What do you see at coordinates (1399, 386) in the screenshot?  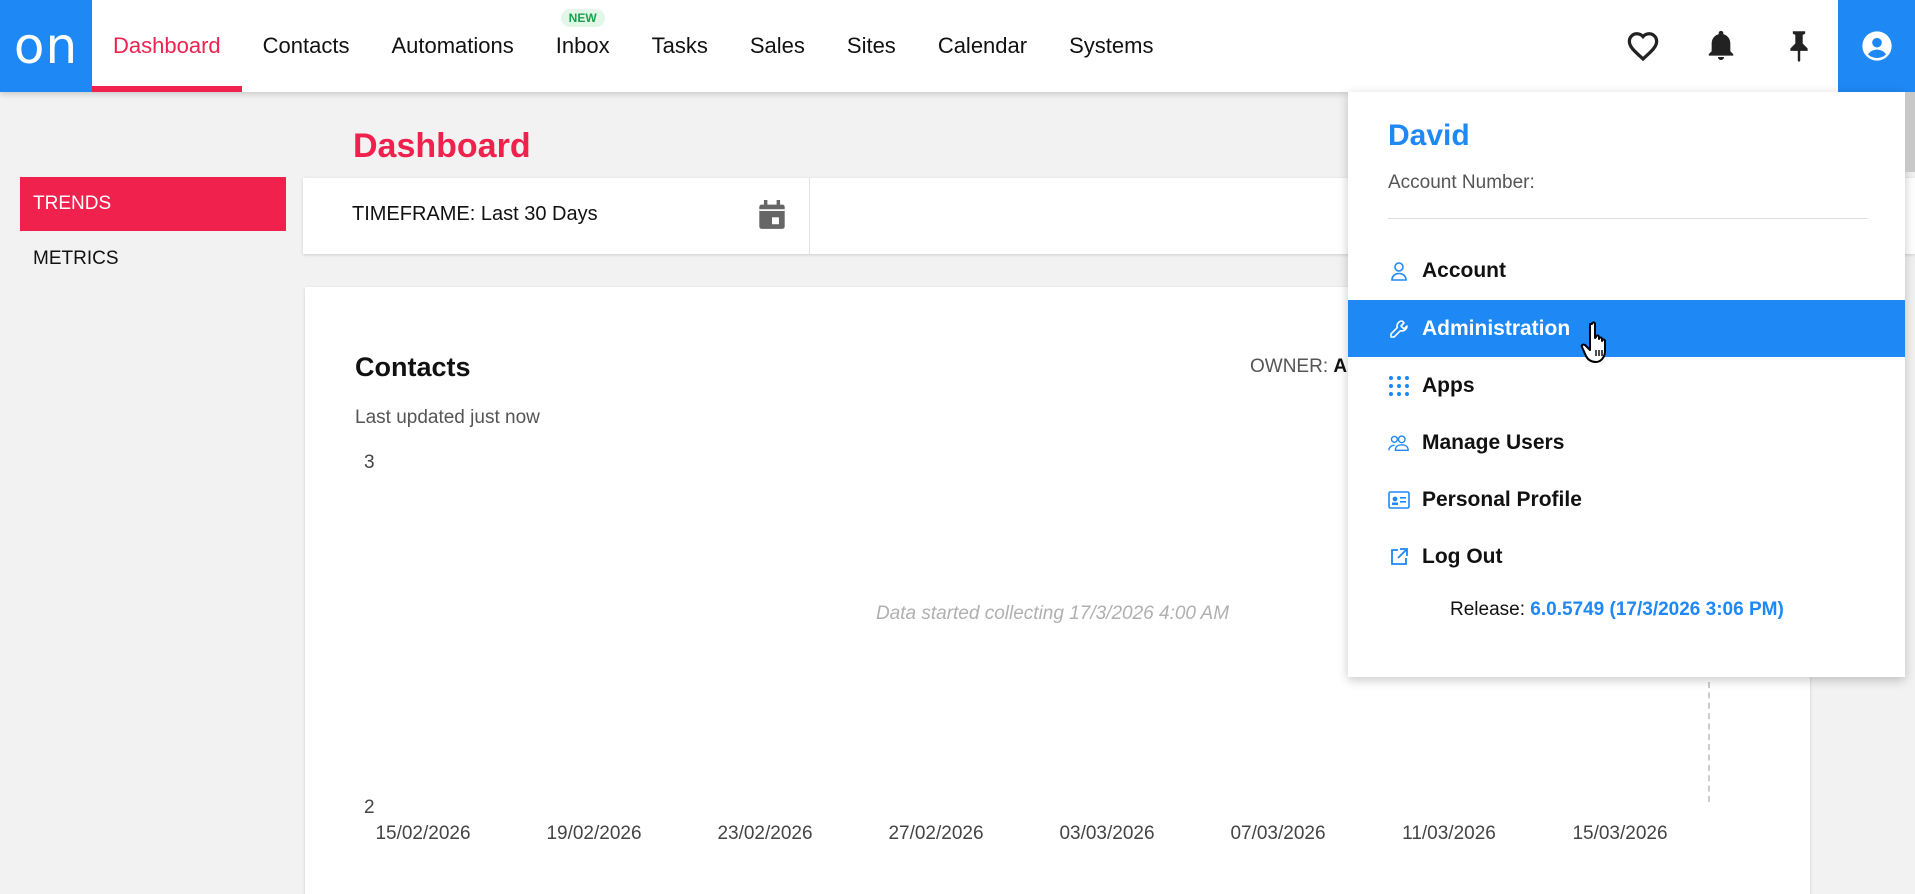 I see `grid-icon` at bounding box center [1399, 386].